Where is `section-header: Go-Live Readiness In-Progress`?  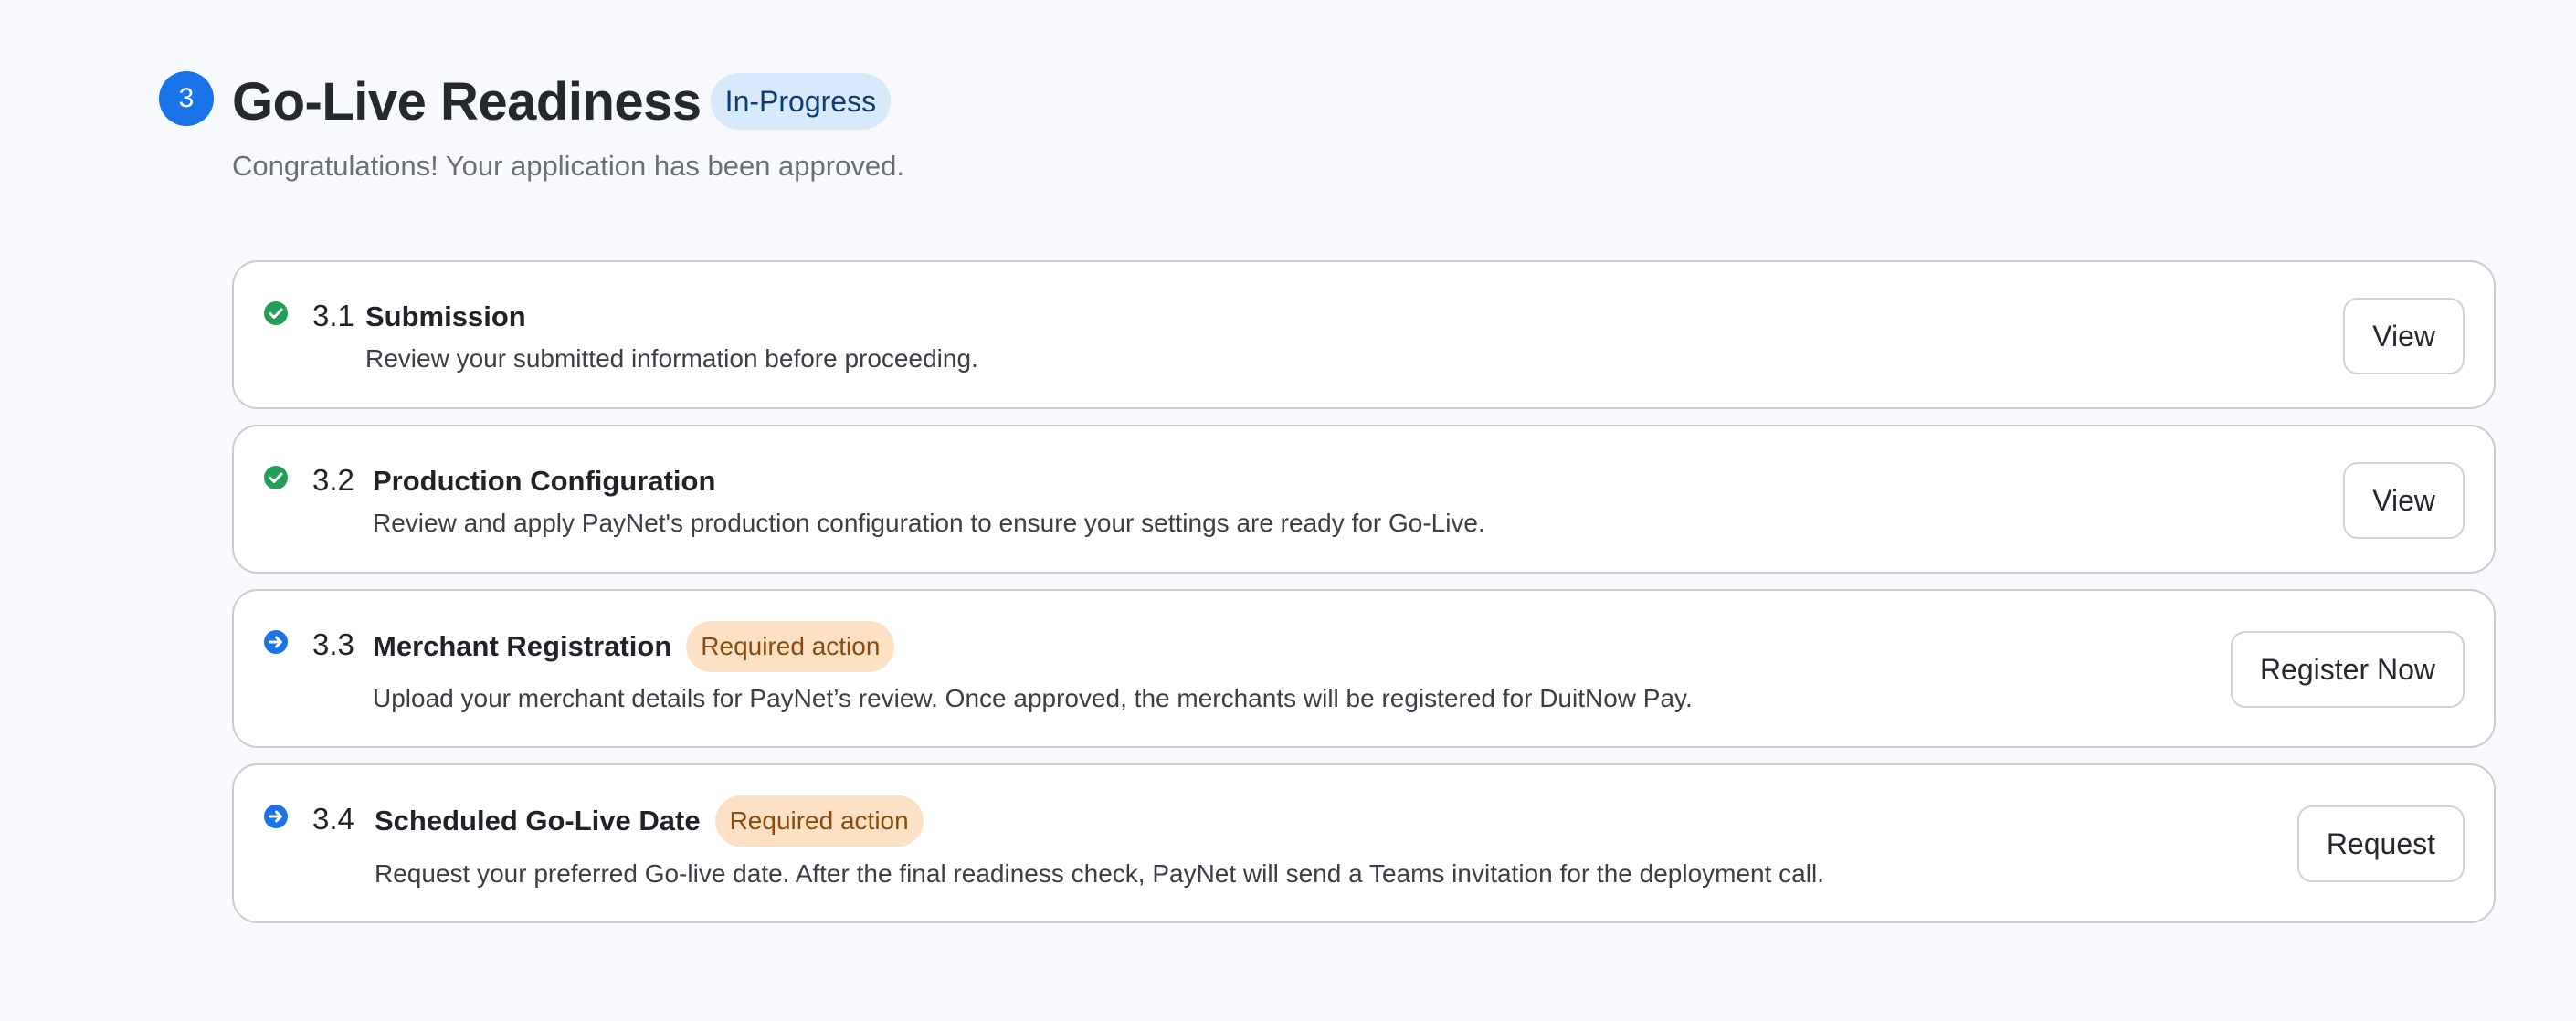
section-header: Go-Live Readiness In-Progress is located at coordinates (562, 101).